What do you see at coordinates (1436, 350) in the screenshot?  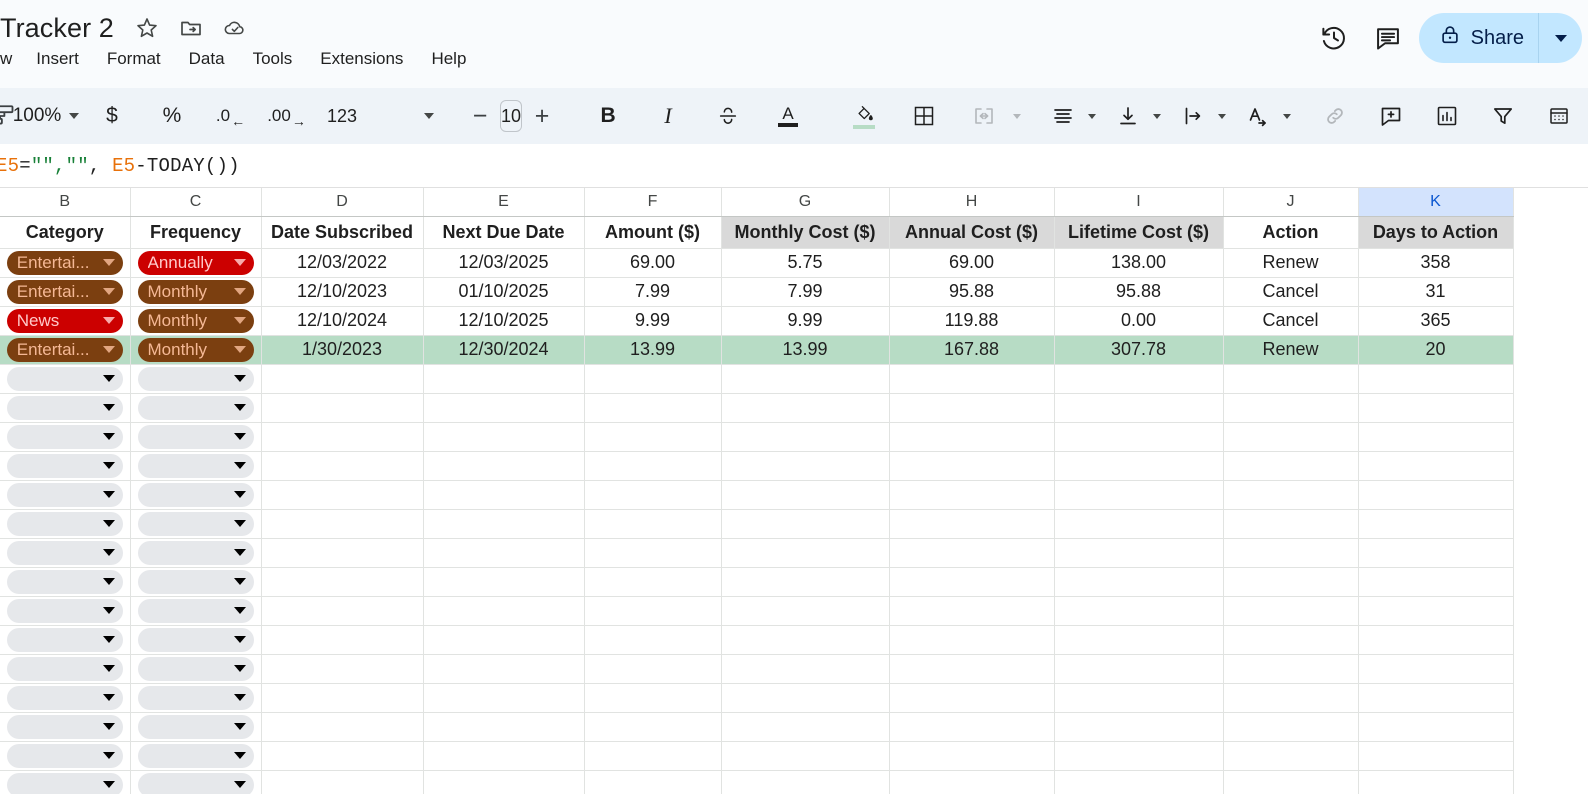 I see `cell-days-to-action: 20` at bounding box center [1436, 350].